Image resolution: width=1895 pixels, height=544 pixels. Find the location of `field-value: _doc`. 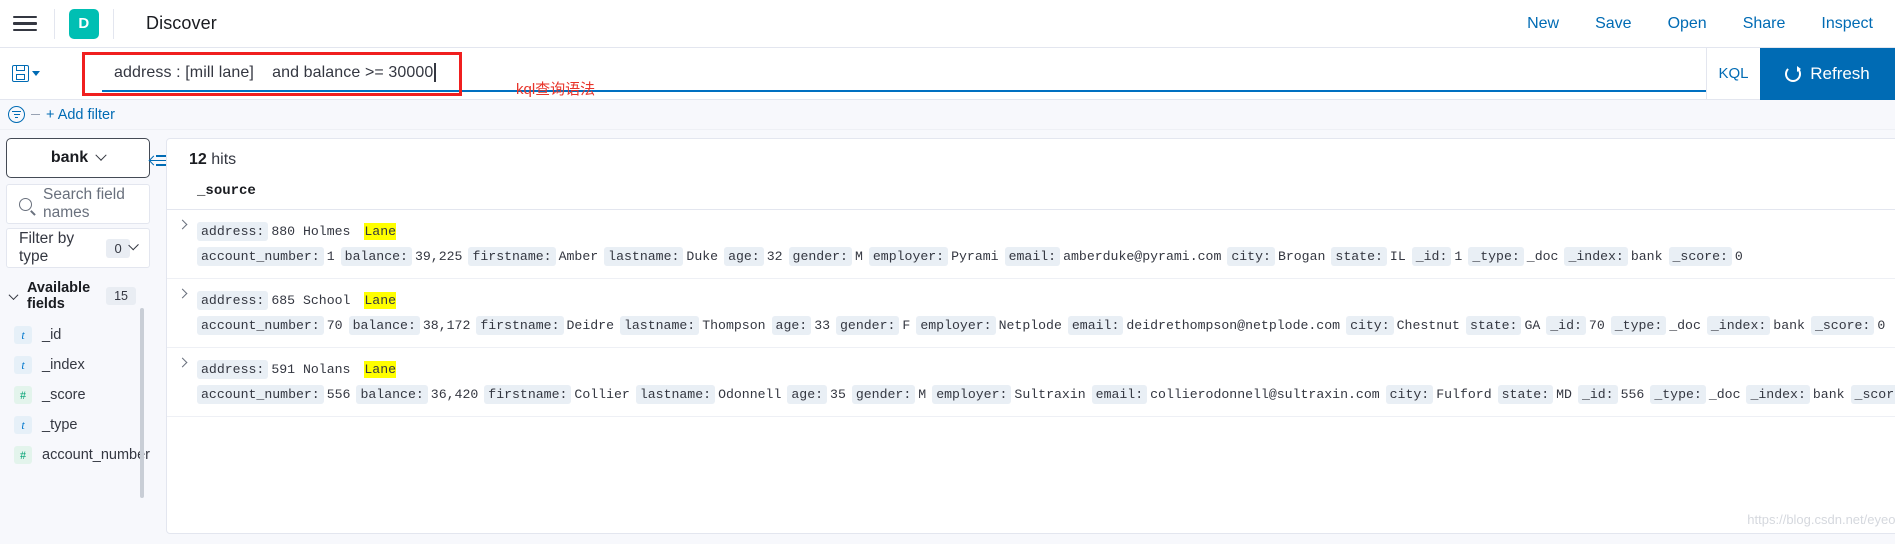

field-value: _doc is located at coordinates (1724, 394).